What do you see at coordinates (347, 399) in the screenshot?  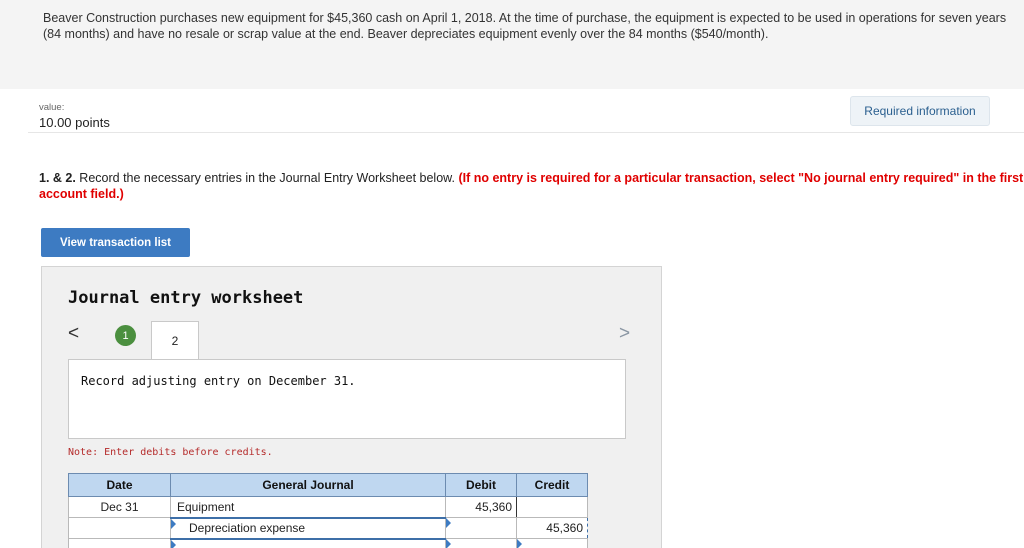 I see `entry-description-box: Record adjusting entry on December 31.` at bounding box center [347, 399].